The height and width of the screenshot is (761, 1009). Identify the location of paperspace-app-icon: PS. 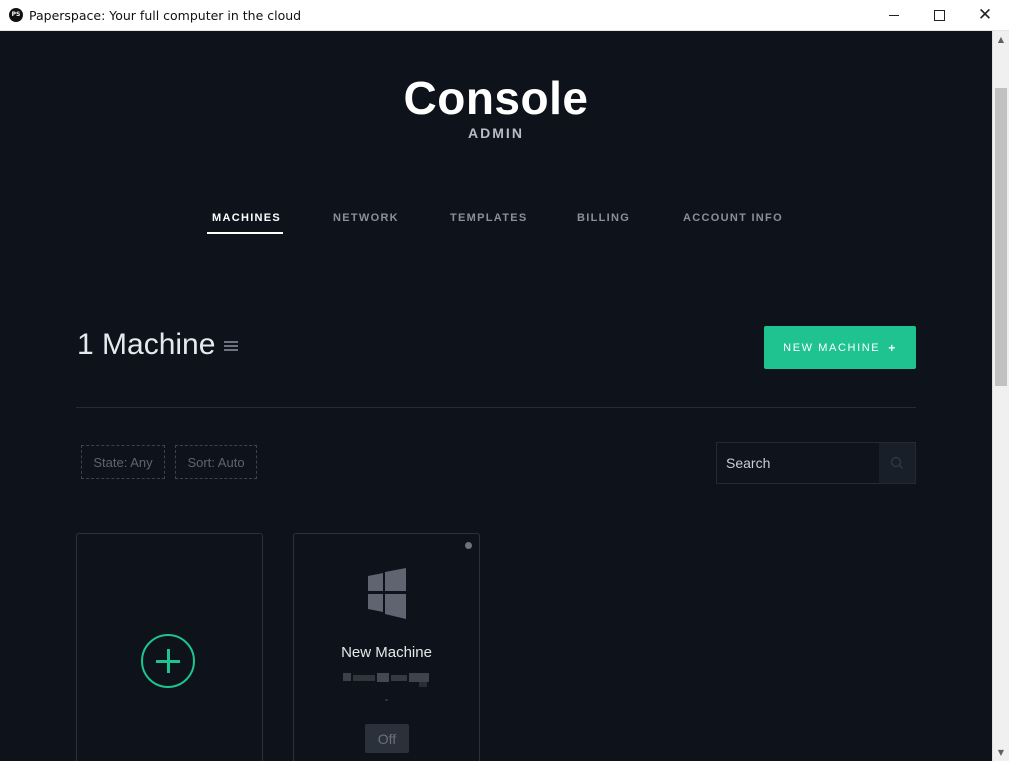
(16, 15).